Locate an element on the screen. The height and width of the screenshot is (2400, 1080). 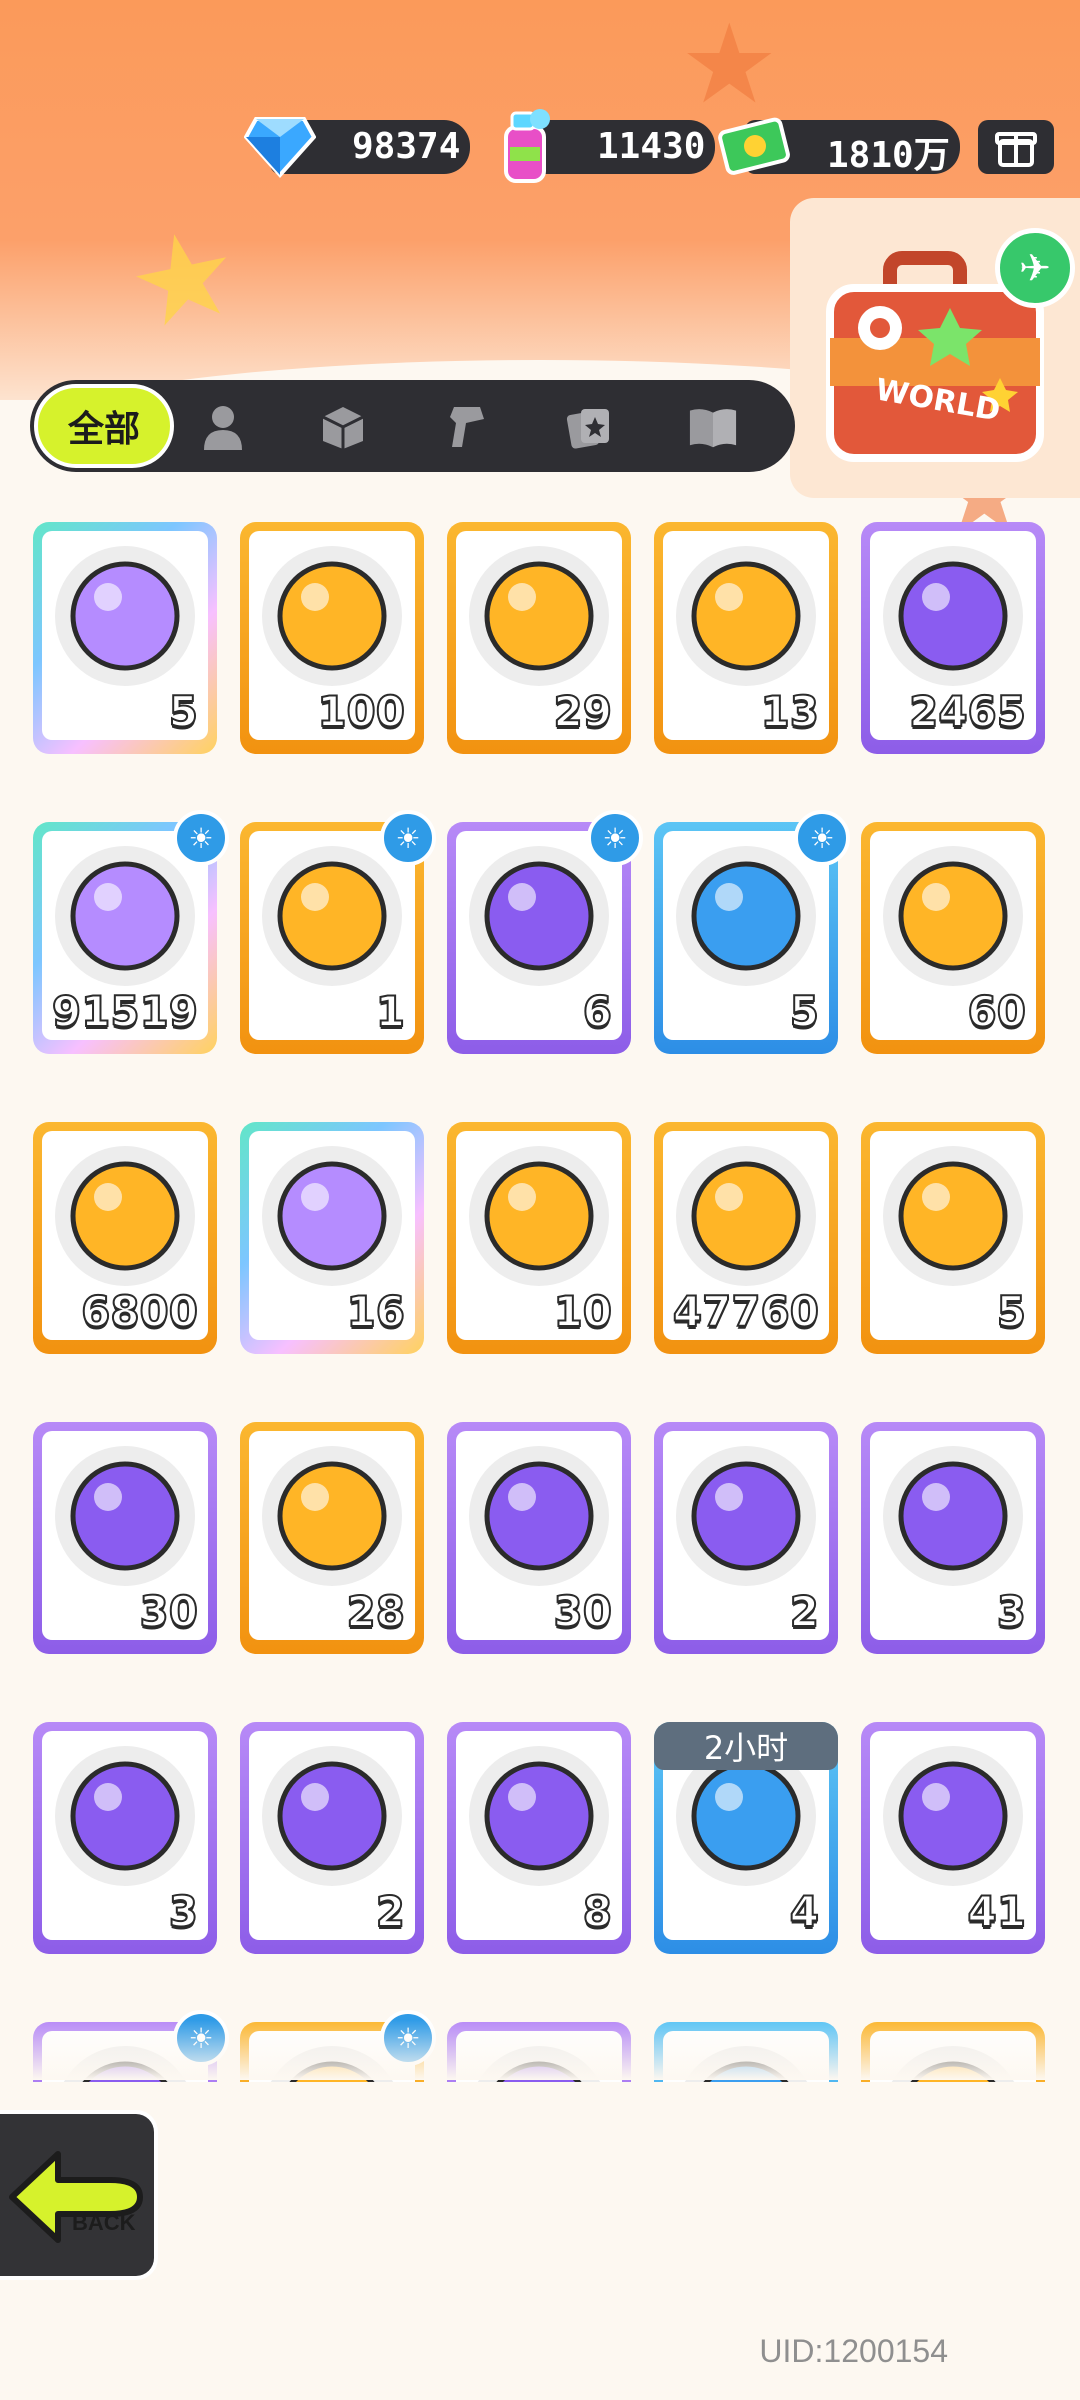
item-card-inner: 16 is located at coordinates (332, 1235).